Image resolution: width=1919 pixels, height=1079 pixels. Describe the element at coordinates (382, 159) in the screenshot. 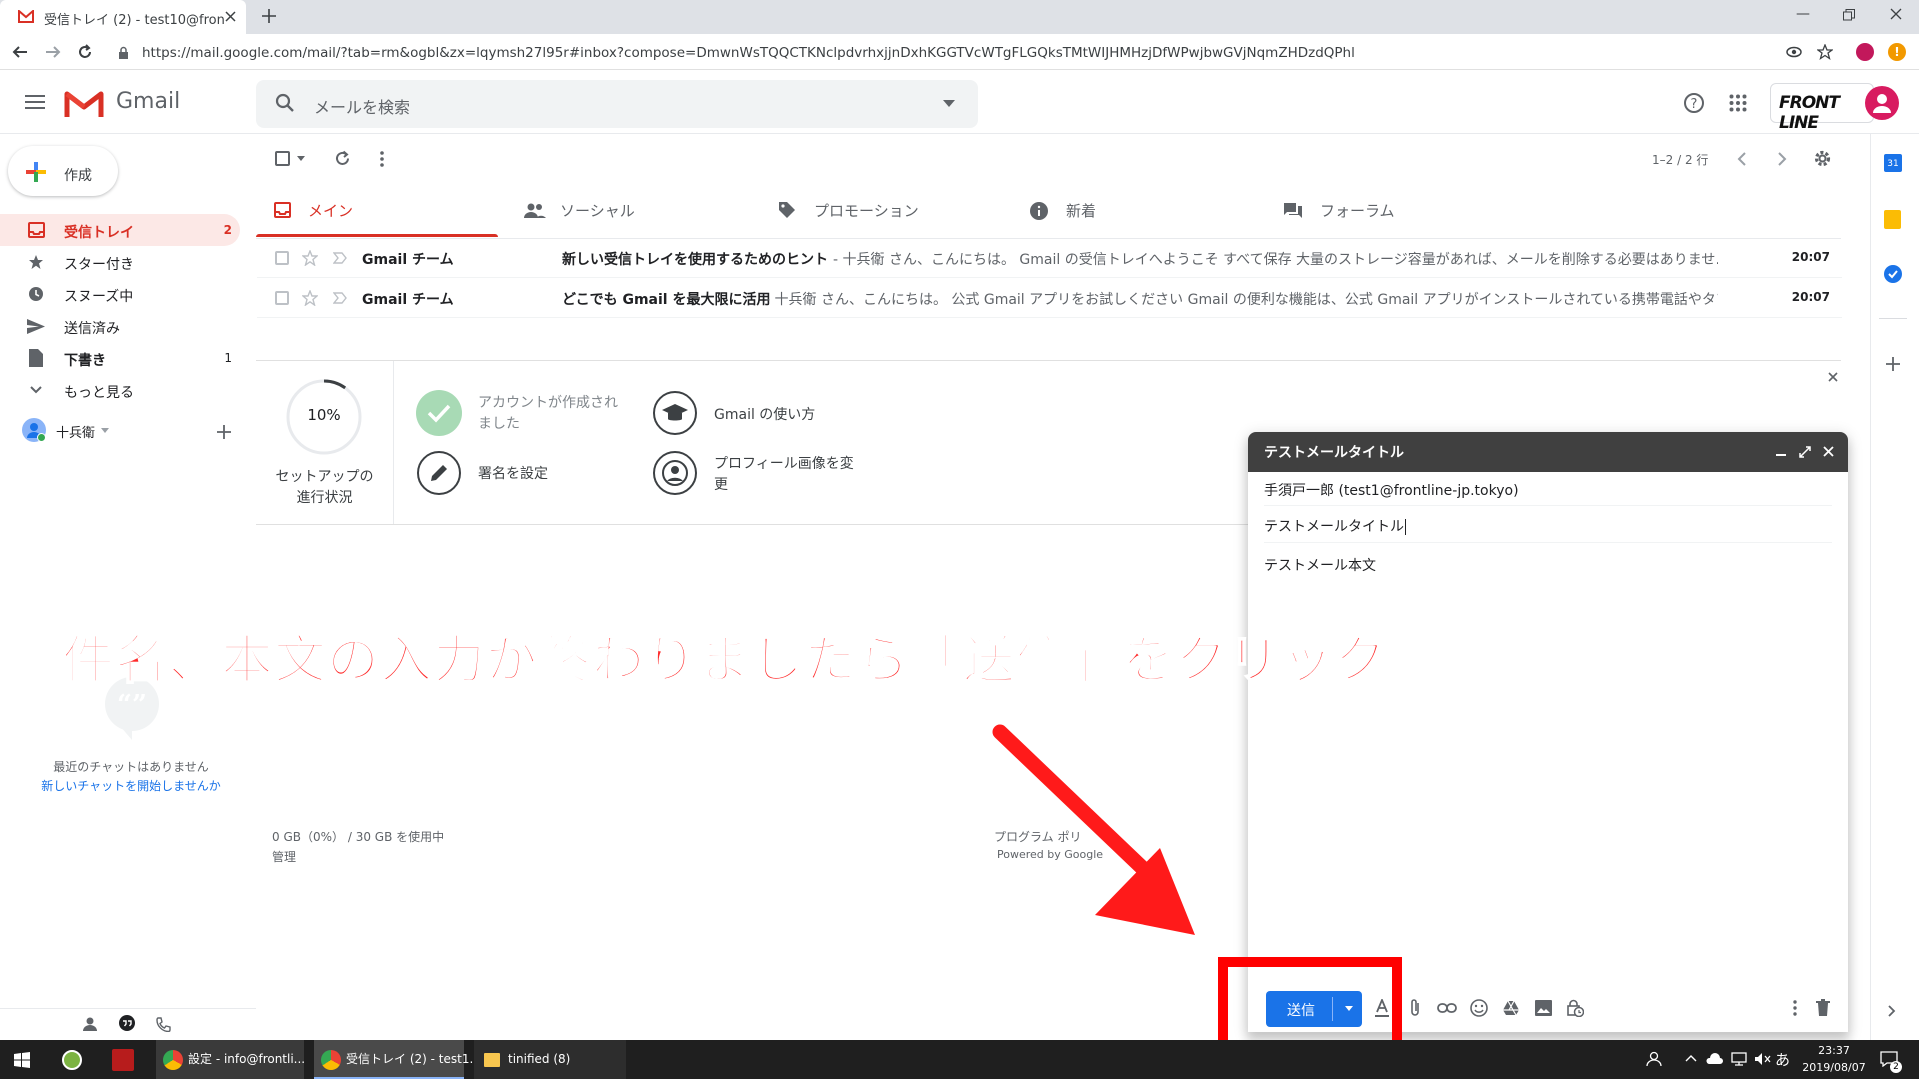

I see `more-actions-icon` at that location.